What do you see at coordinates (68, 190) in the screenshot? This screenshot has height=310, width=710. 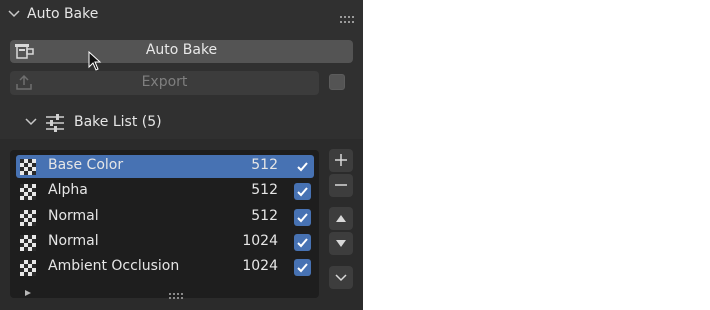 I see `list-item-name: Alpha` at bounding box center [68, 190].